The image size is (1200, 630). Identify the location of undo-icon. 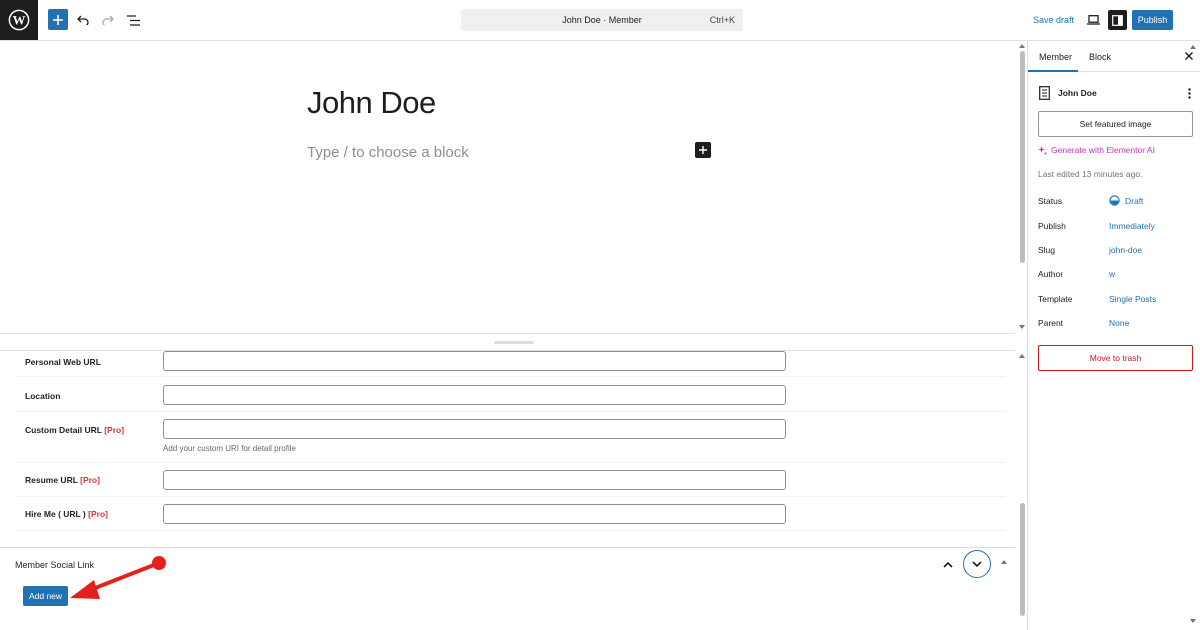
(83, 20).